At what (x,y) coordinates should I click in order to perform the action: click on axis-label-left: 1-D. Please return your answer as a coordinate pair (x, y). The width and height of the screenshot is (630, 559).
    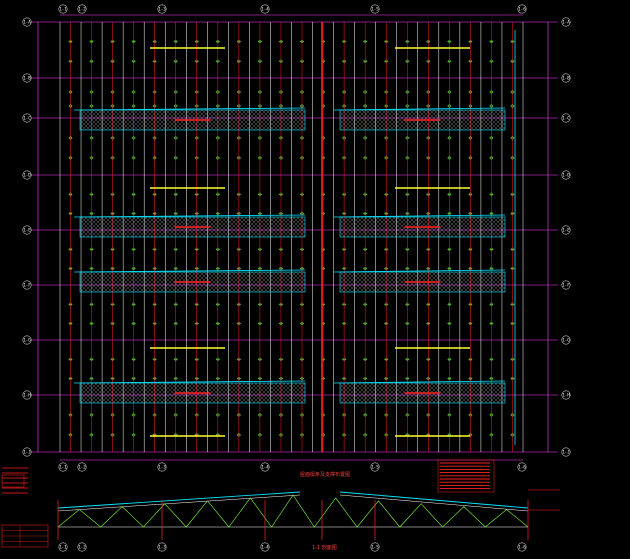
    Looking at the image, I should click on (27, 175).